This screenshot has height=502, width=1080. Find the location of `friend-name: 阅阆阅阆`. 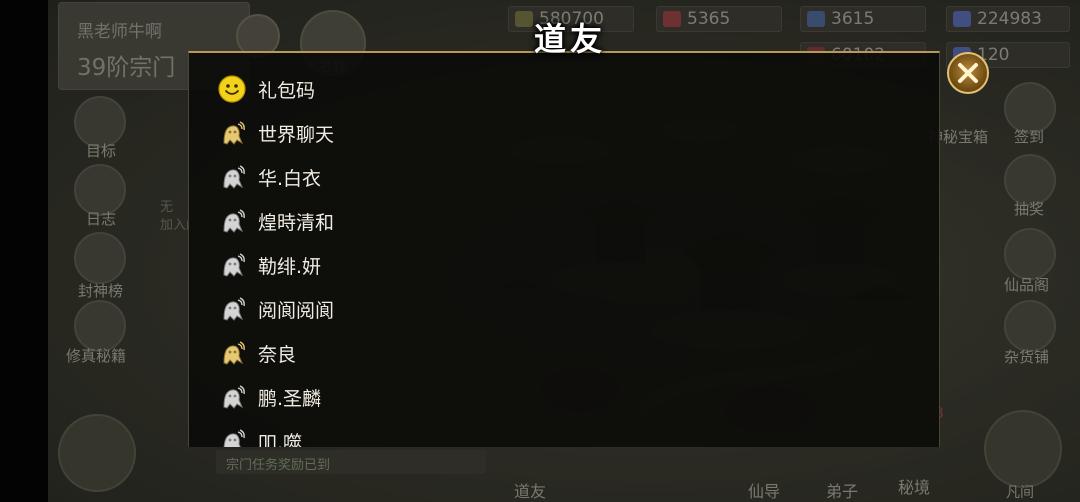

friend-name: 阅阆阅阆 is located at coordinates (296, 311).